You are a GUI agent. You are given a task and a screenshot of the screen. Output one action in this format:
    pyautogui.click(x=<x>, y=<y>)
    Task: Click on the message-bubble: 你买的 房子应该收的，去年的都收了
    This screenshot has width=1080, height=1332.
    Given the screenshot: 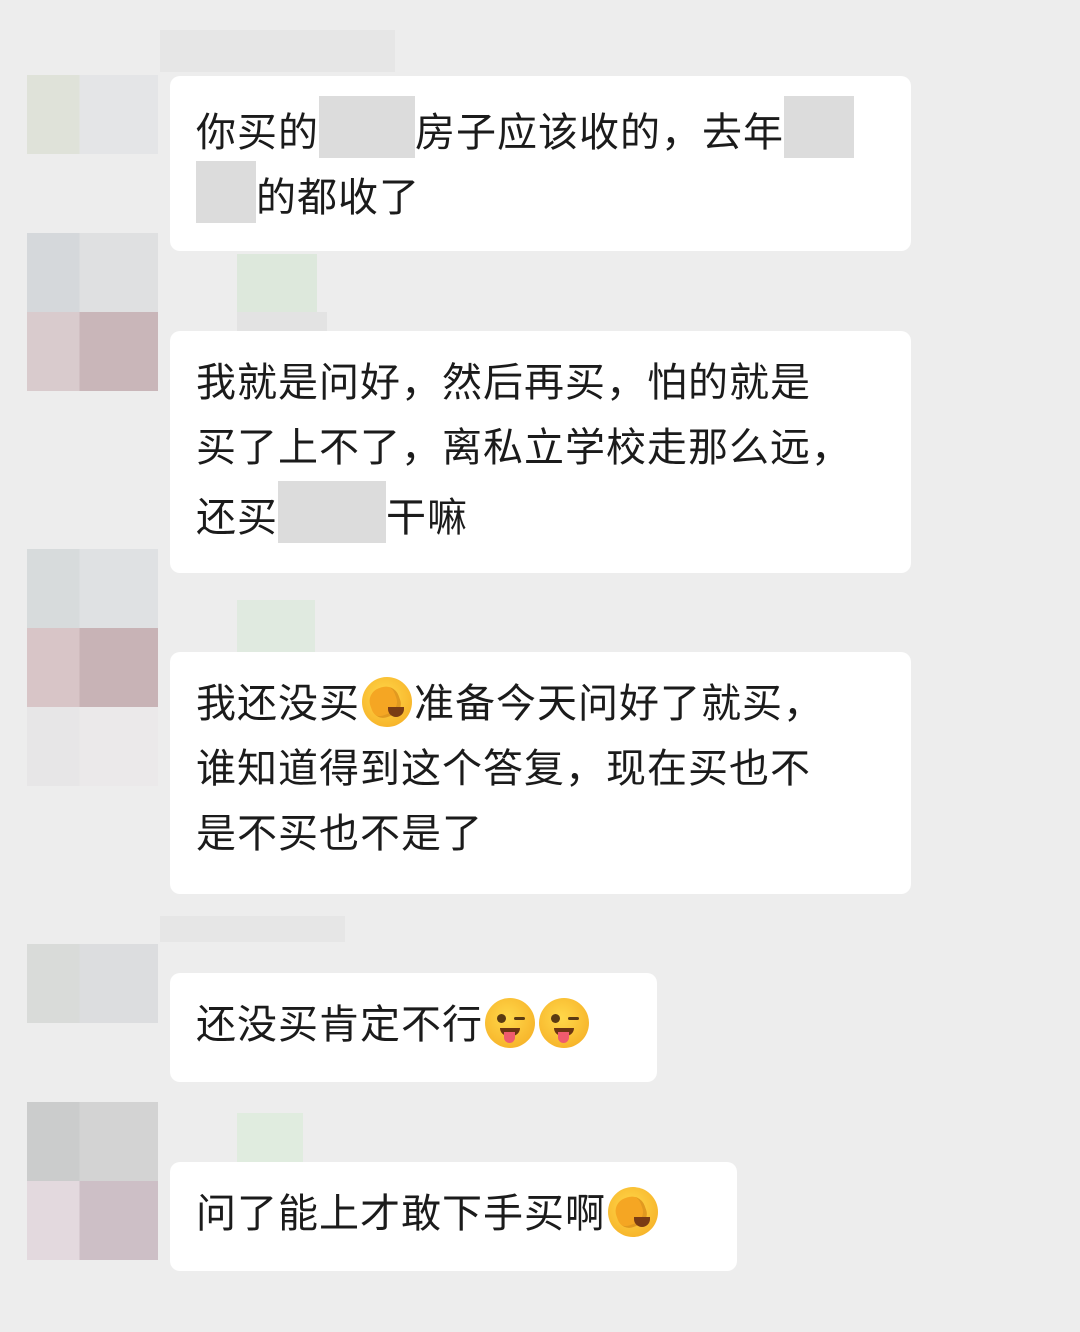 What is the action you would take?
    pyautogui.click(x=540, y=163)
    